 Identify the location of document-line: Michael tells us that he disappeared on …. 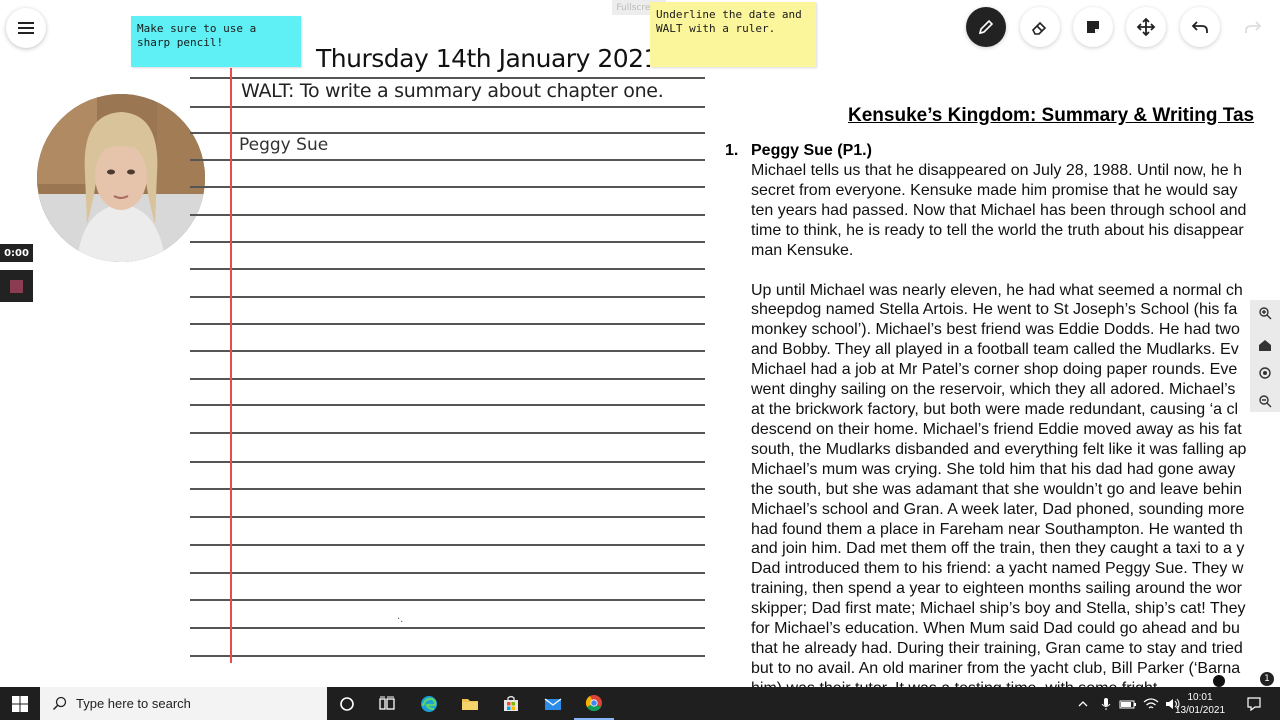
(996, 170).